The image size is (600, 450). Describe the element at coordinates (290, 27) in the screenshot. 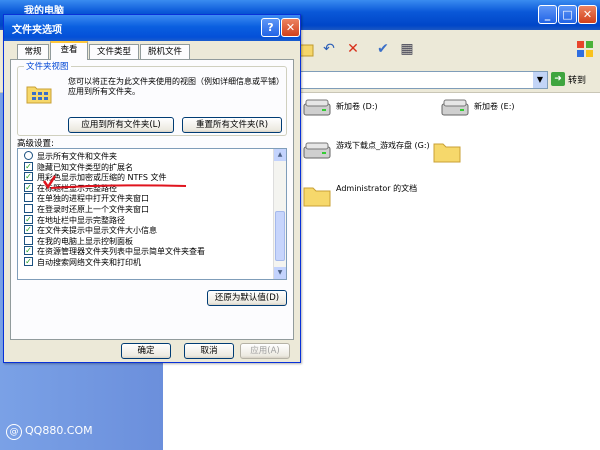

I see `dialog-close-button: ✕` at that location.